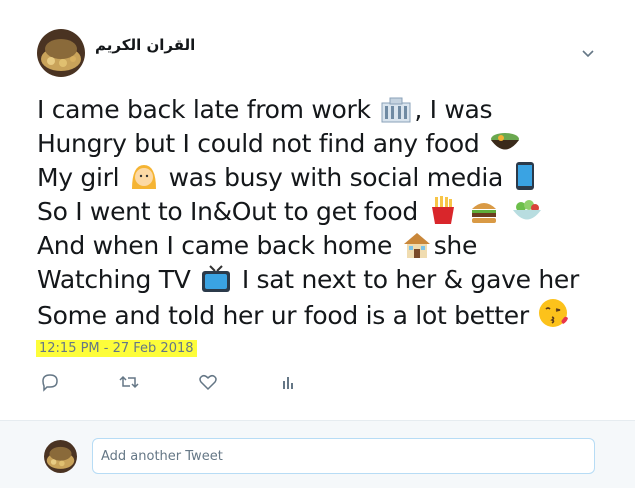 Image resolution: width=635 pixels, height=488 pixels. What do you see at coordinates (145, 45) in the screenshot?
I see `author-name: القران الكريم` at bounding box center [145, 45].